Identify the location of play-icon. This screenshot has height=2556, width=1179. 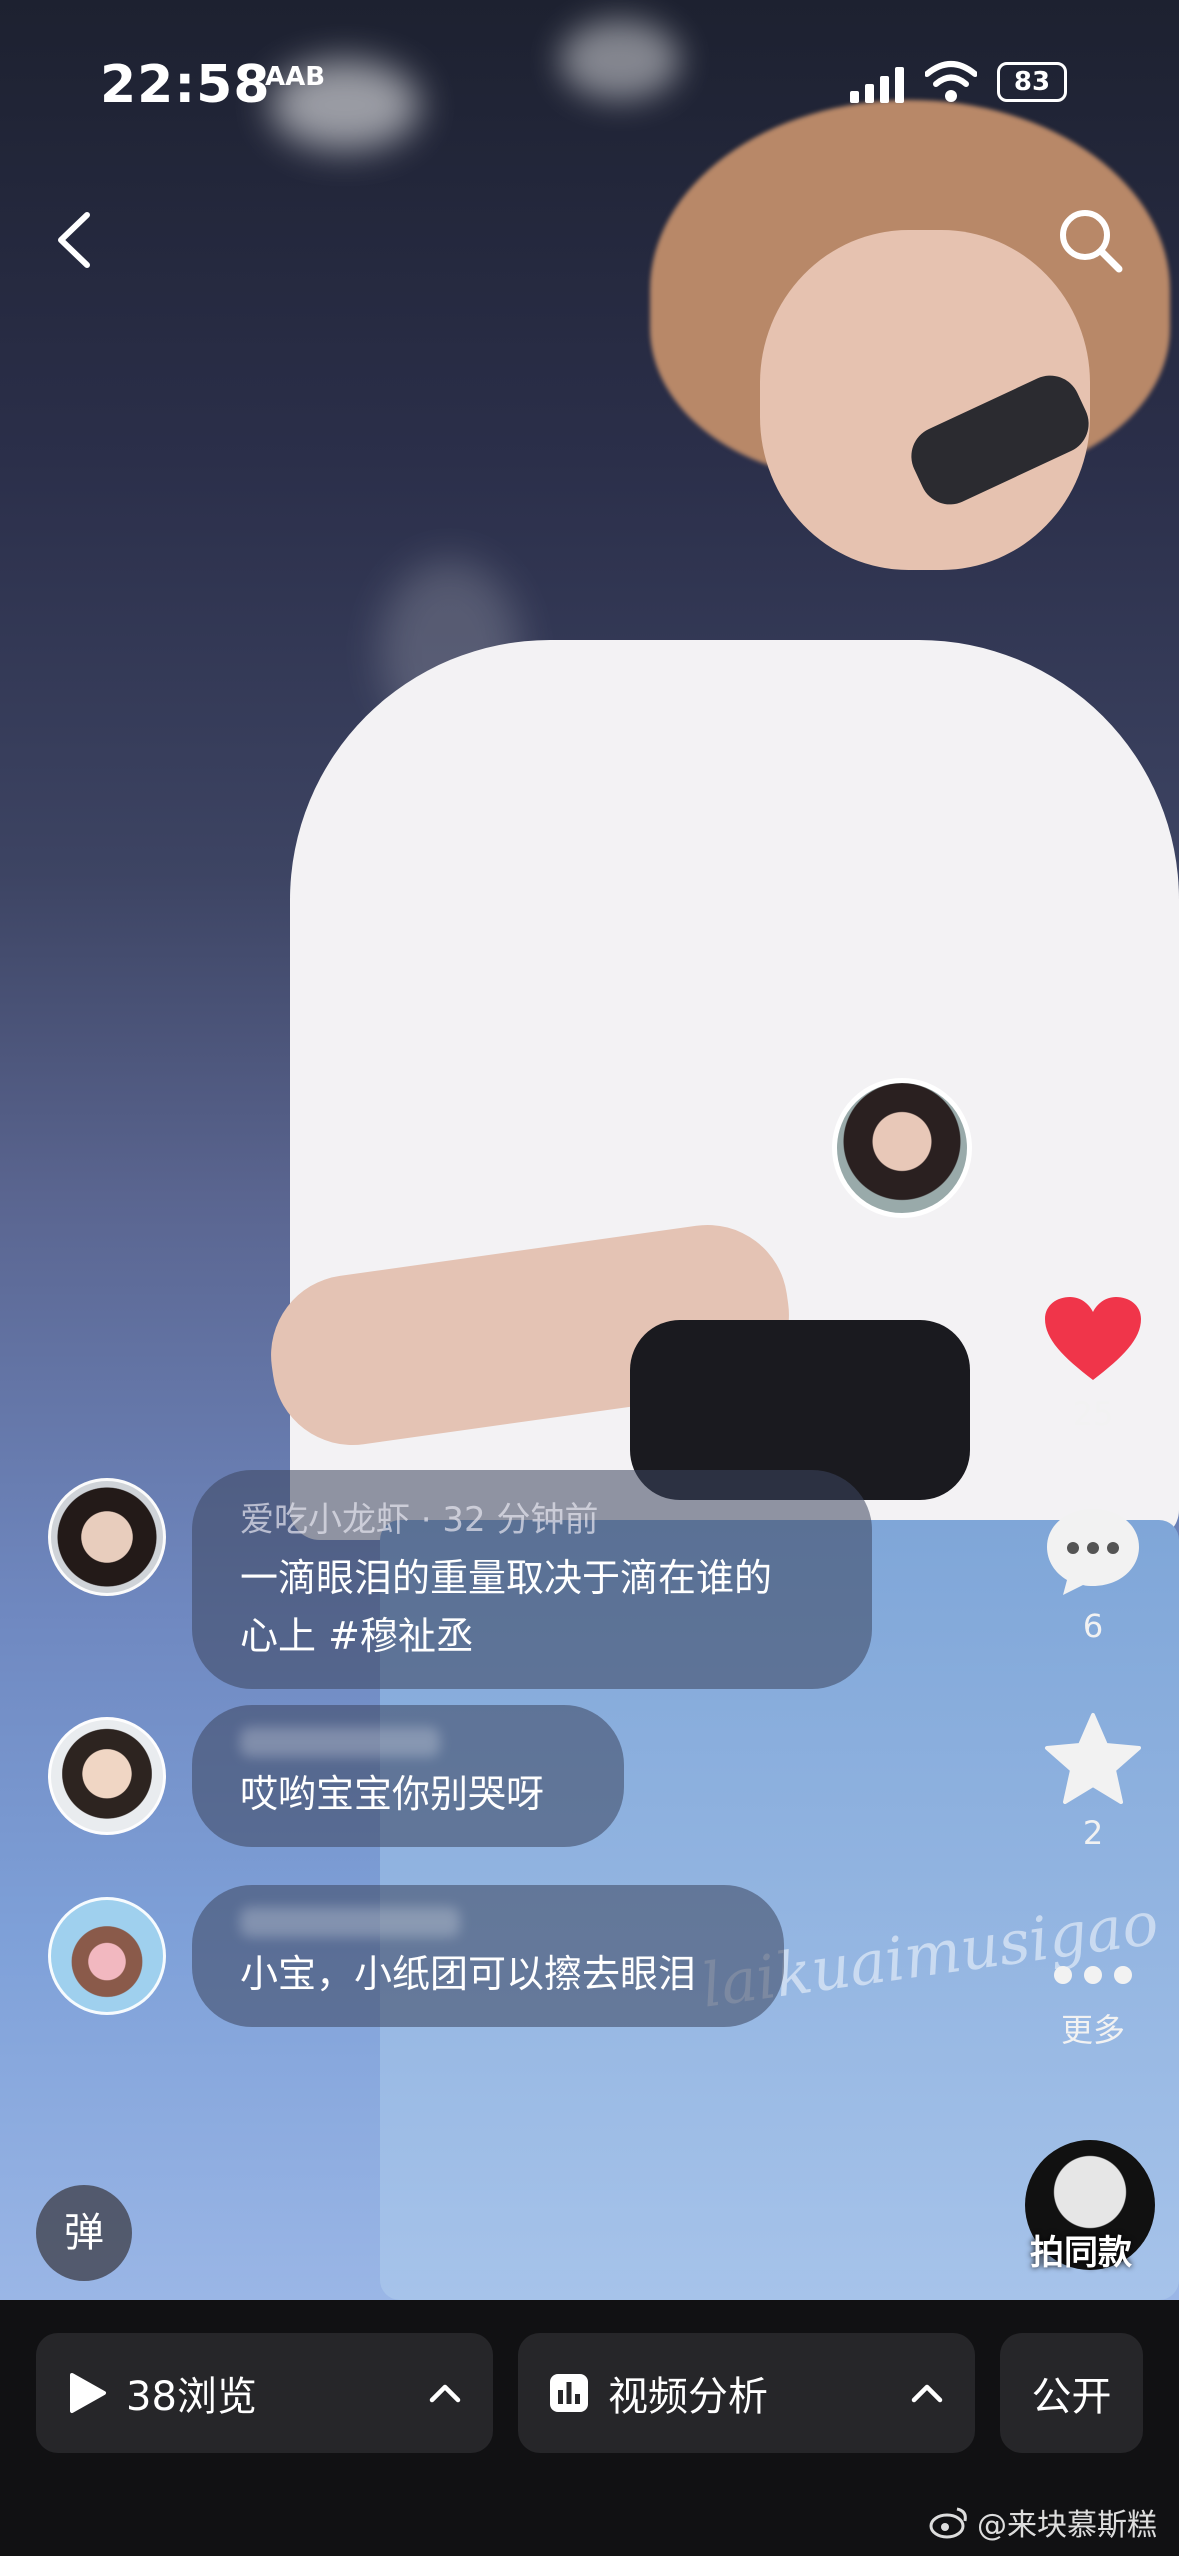
(88, 2393).